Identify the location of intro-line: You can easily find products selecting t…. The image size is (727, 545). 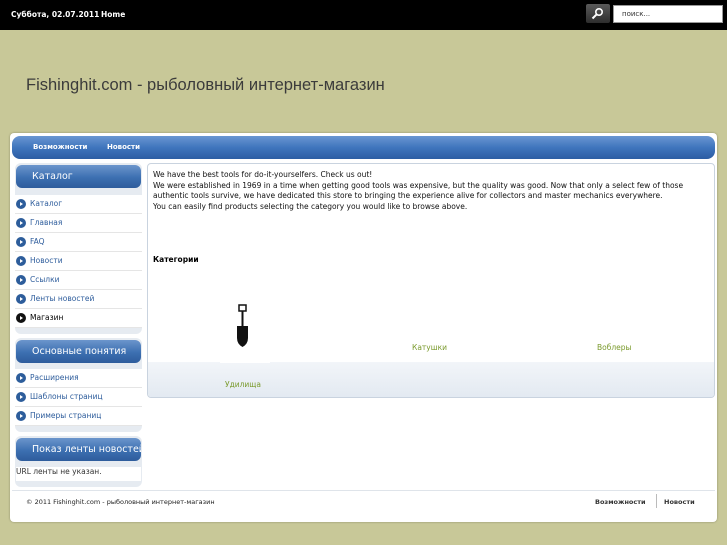
(310, 206).